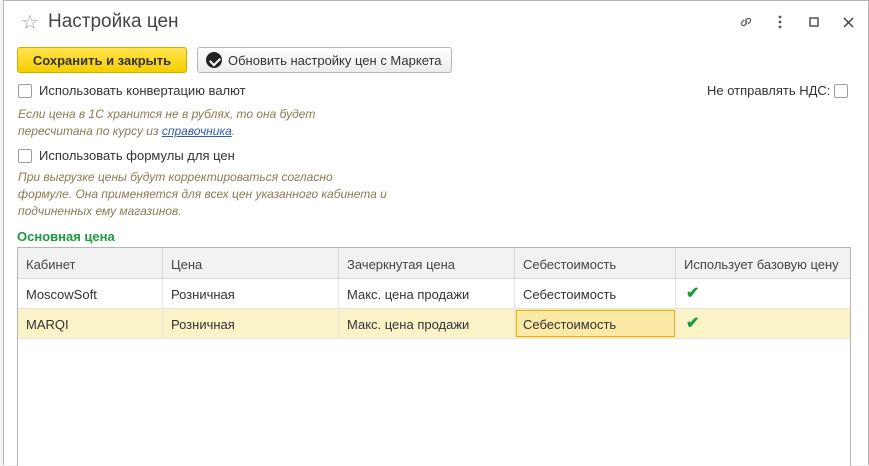  Describe the element at coordinates (214, 60) in the screenshot. I see `market-icon` at that location.